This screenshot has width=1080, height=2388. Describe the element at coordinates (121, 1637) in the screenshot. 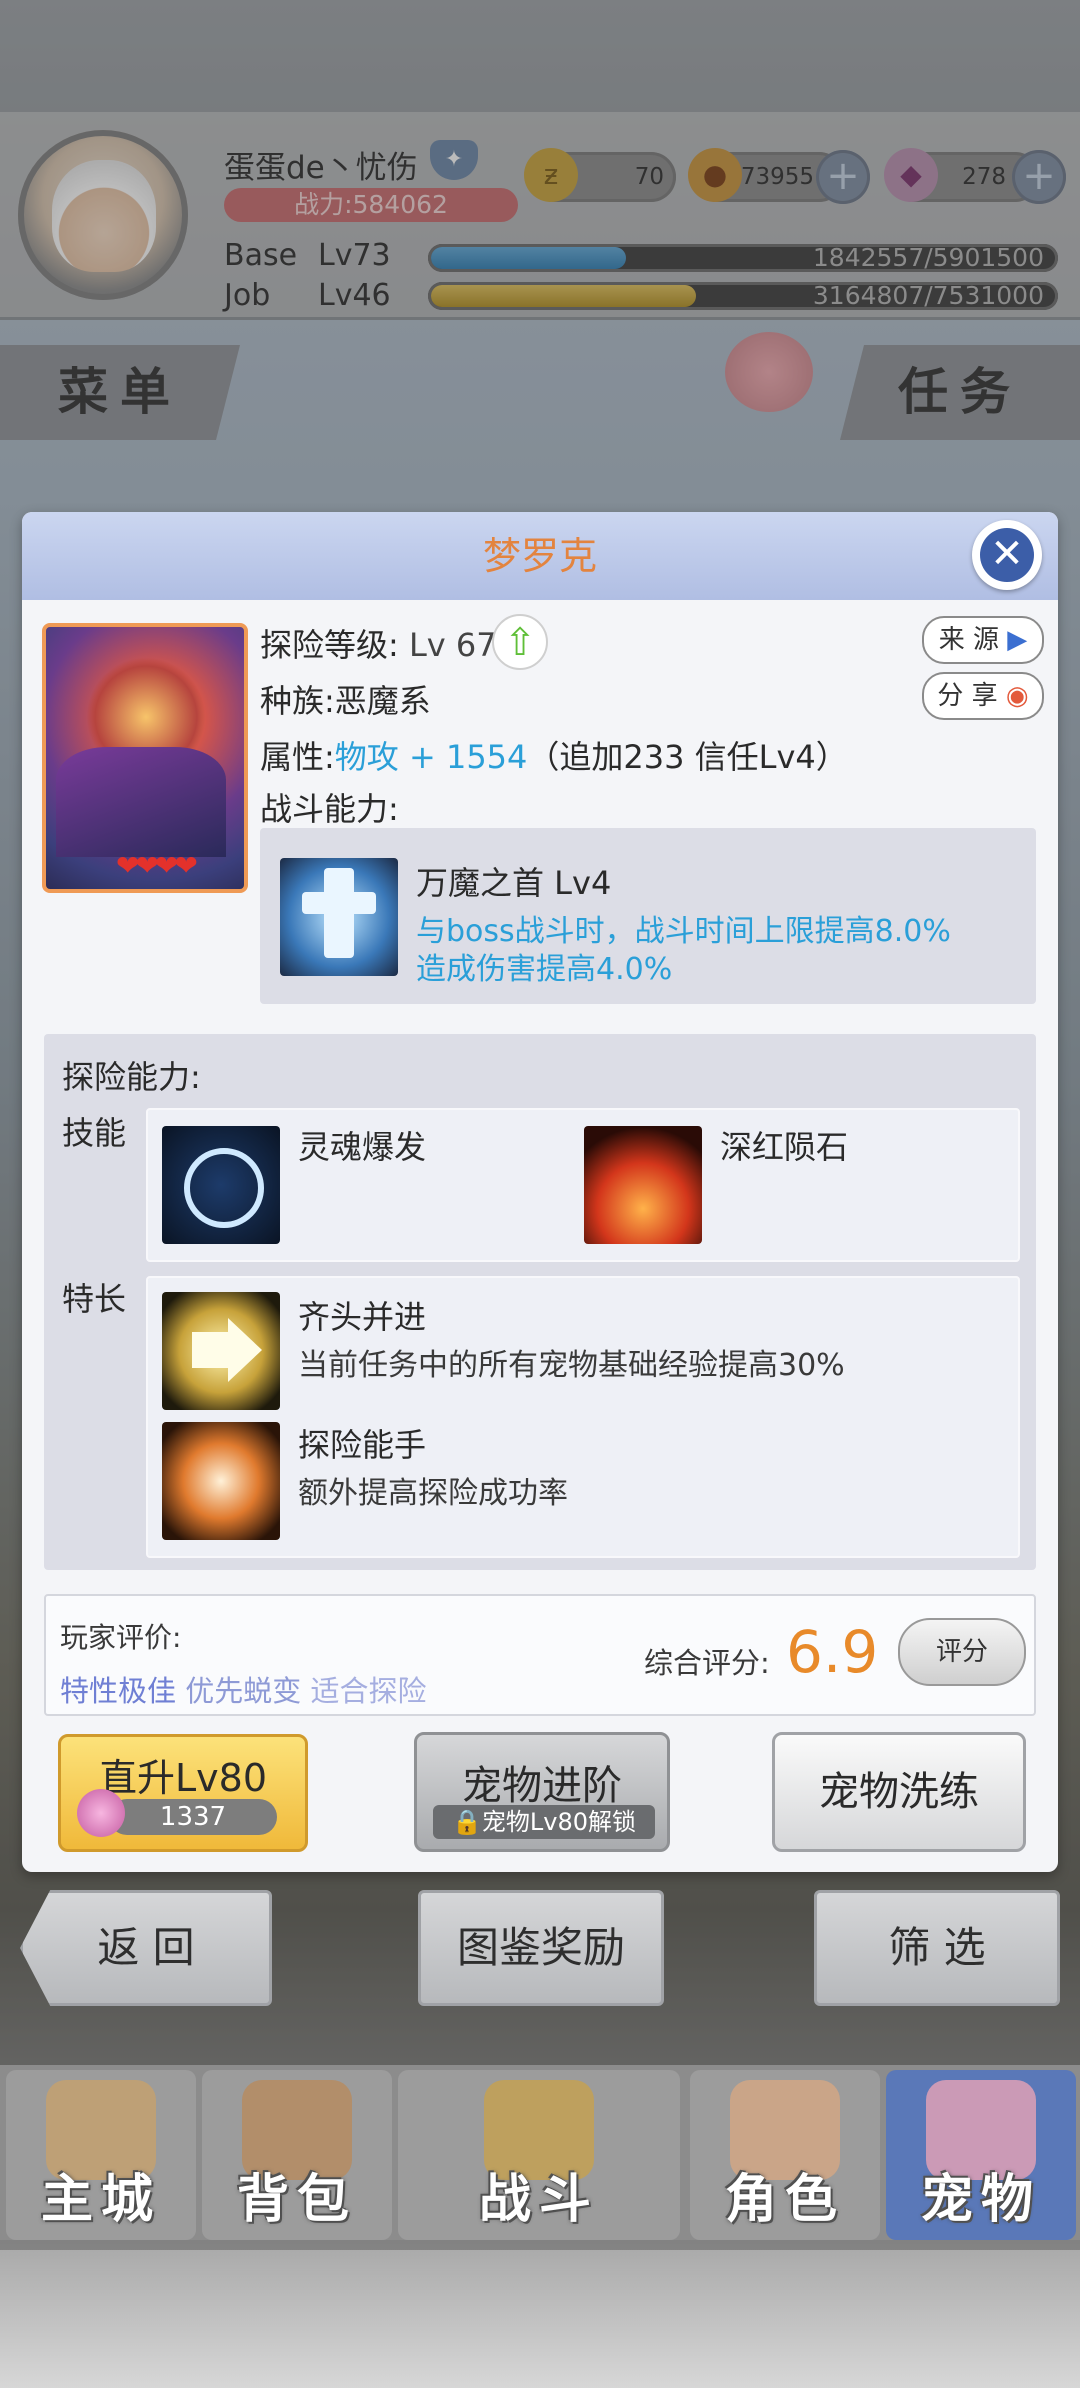

I see `player-rating-label: 玩家评价:` at that location.